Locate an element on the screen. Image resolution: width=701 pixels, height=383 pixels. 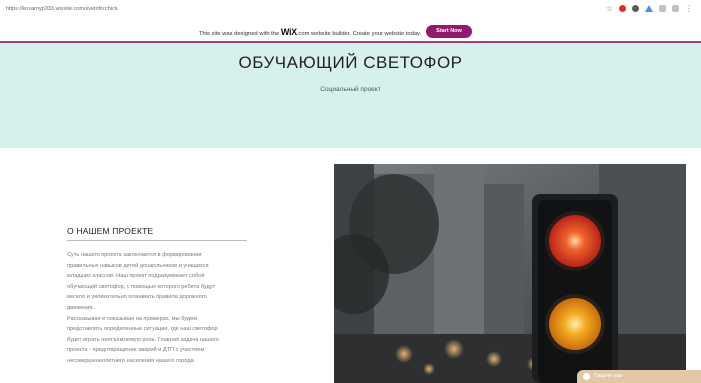
wix-text-before: This site was designed with the is located at coordinates (240, 34).